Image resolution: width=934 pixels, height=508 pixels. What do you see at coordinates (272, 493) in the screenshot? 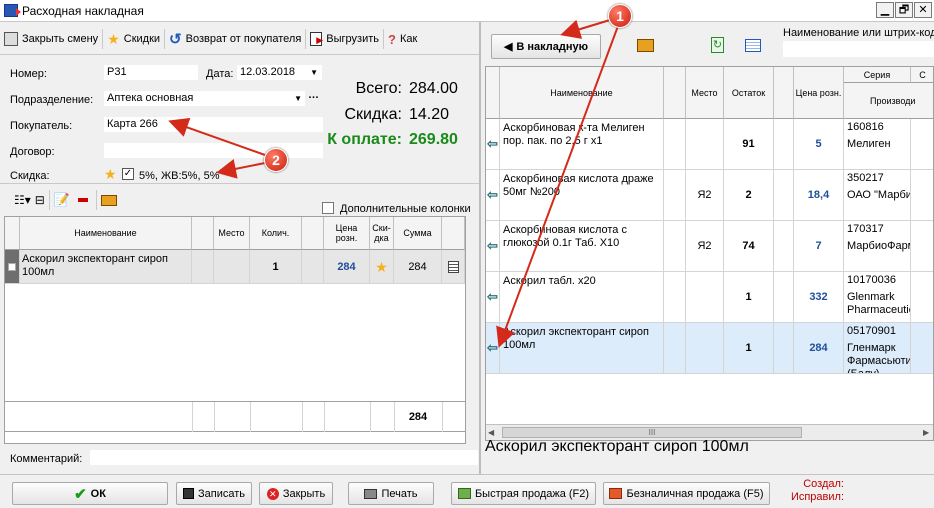
I see `close-icon: ✕` at bounding box center [272, 493].